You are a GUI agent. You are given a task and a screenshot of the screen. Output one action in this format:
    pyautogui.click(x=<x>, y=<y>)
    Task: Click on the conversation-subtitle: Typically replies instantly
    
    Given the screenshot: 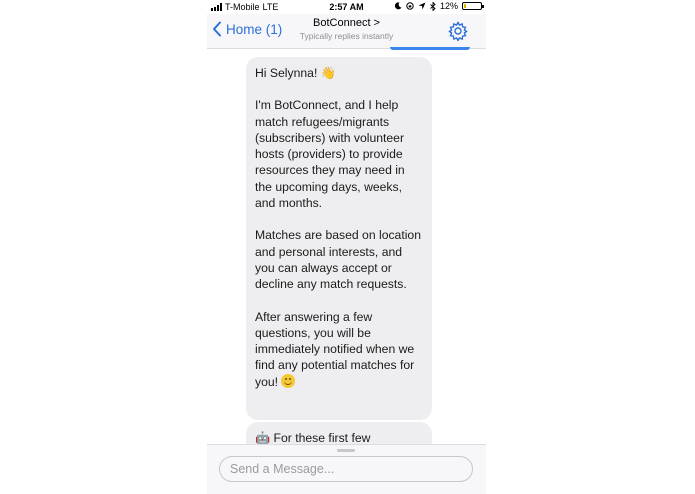 What is the action you would take?
    pyautogui.click(x=346, y=36)
    